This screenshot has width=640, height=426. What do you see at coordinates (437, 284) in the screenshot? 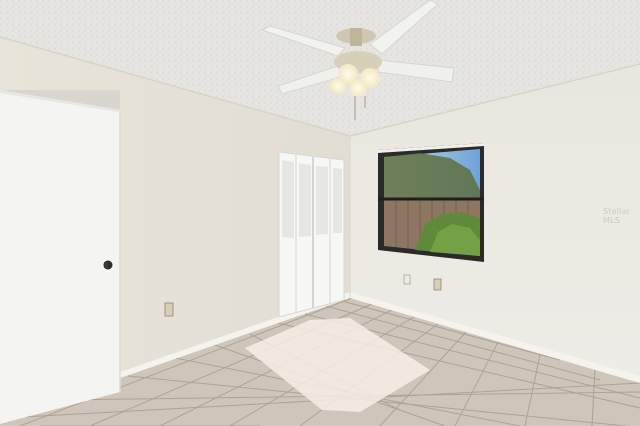
I see `outlet-right` at bounding box center [437, 284].